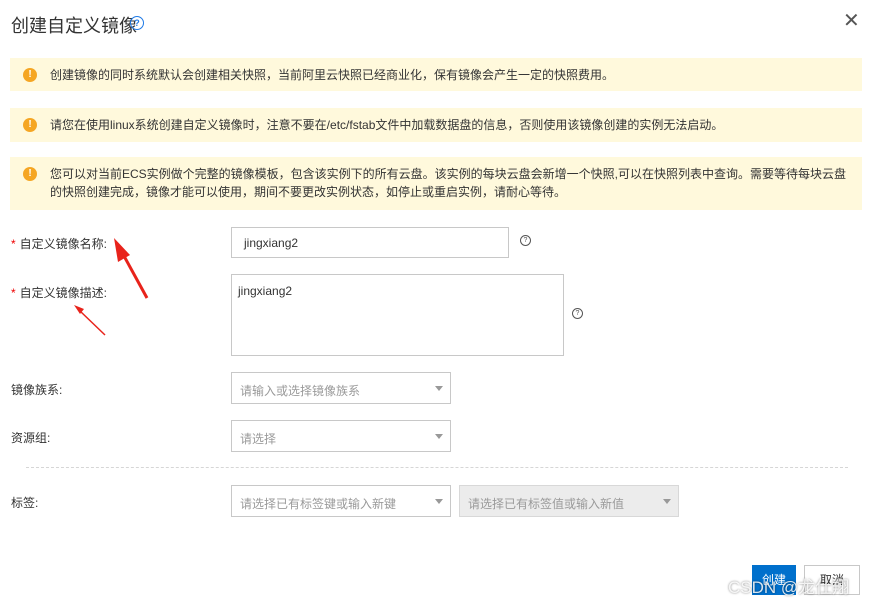  Describe the element at coordinates (131, 268) in the screenshot. I see `annotation-arrow-name` at that location.